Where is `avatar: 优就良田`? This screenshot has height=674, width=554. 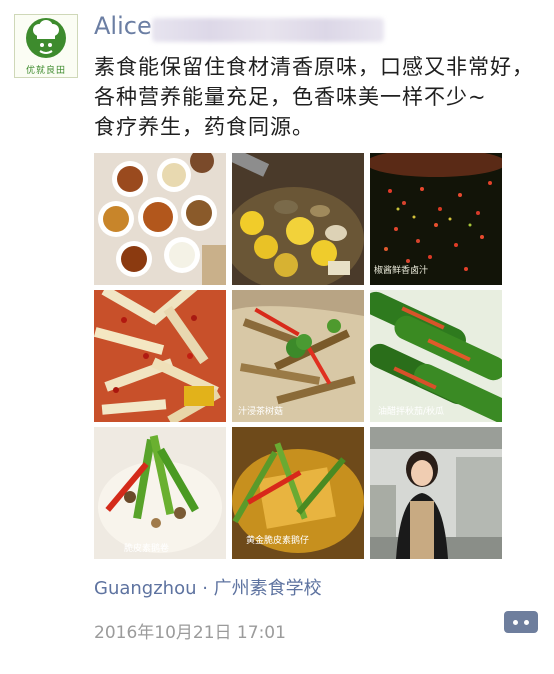 avatar: 优就良田 is located at coordinates (46, 46).